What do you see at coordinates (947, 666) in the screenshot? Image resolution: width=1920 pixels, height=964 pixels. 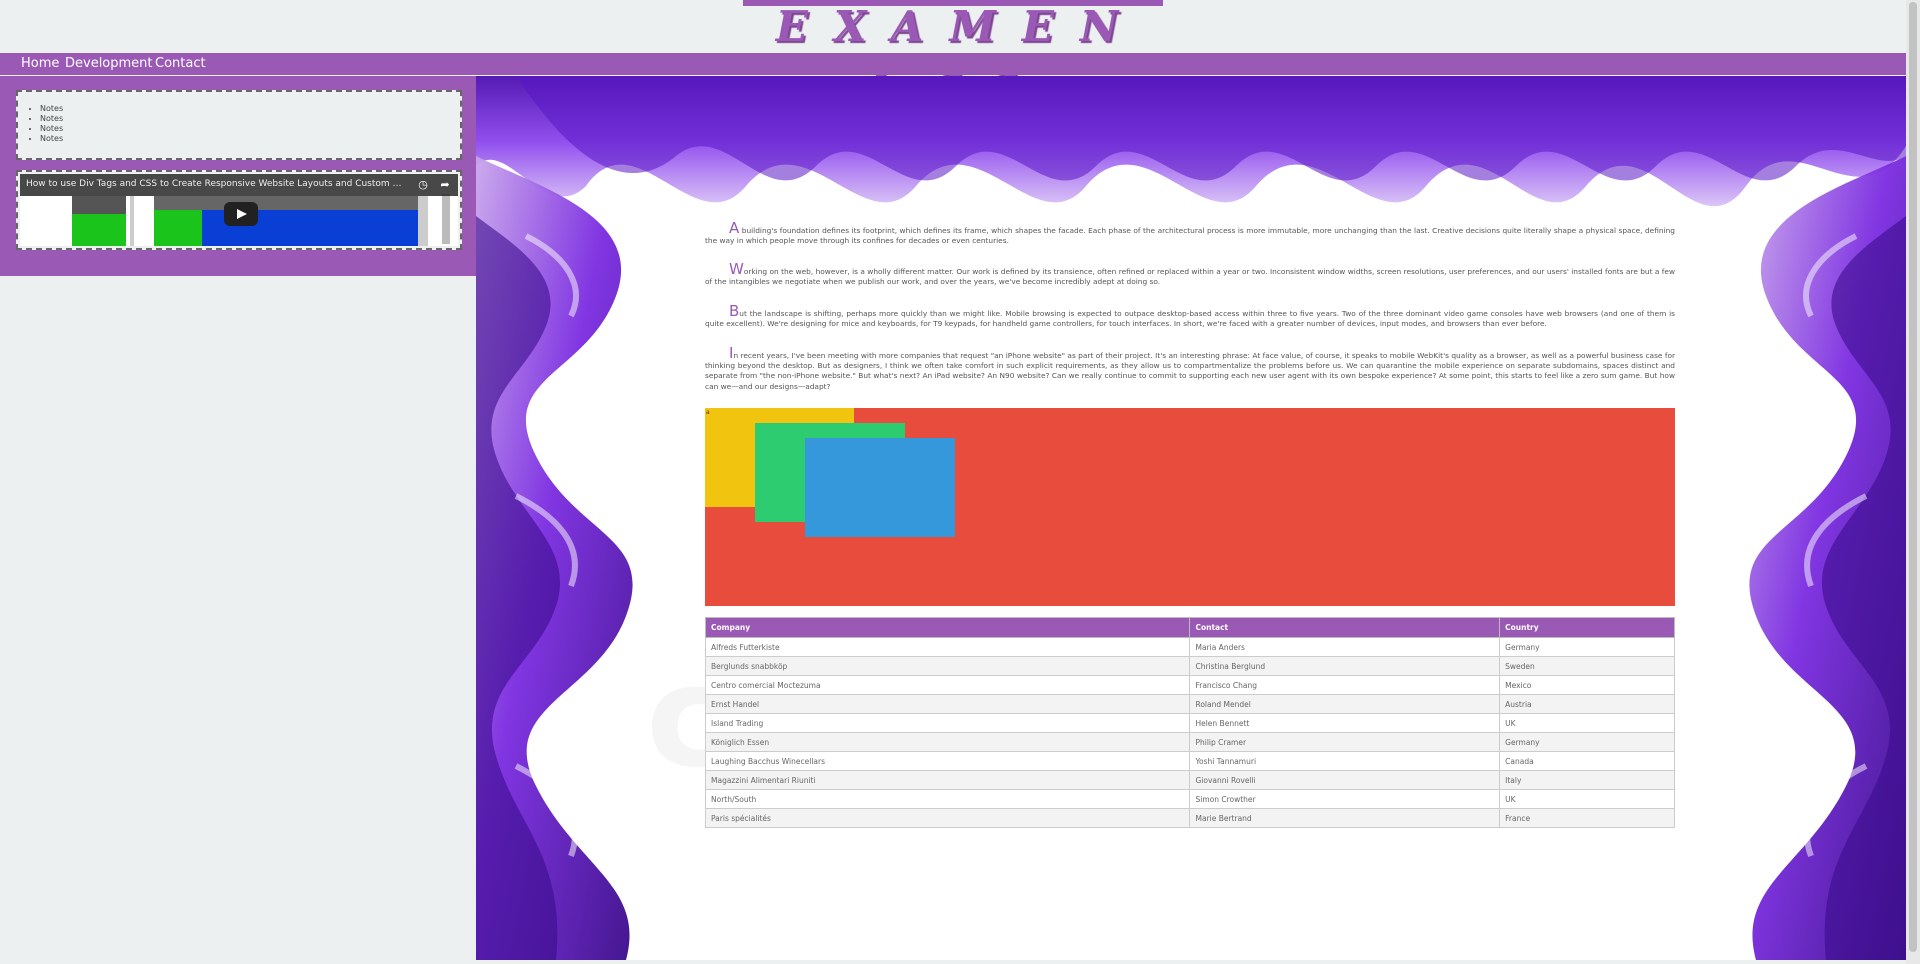 I see `table-cell: Berglunds snabbköp` at bounding box center [947, 666].